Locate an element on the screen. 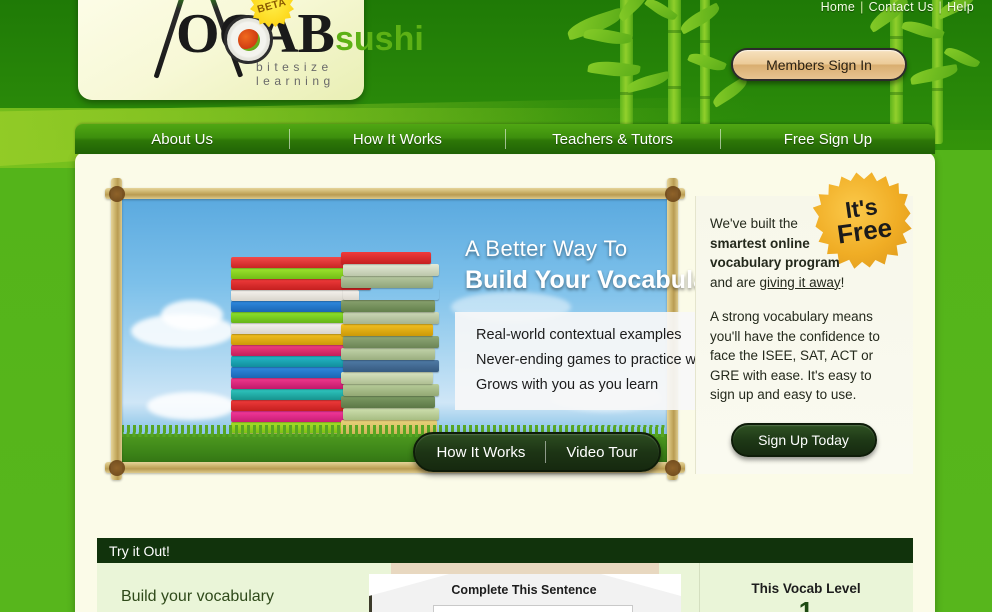 The height and width of the screenshot is (612, 992). nav-item-about-us: About Us is located at coordinates (182, 139).